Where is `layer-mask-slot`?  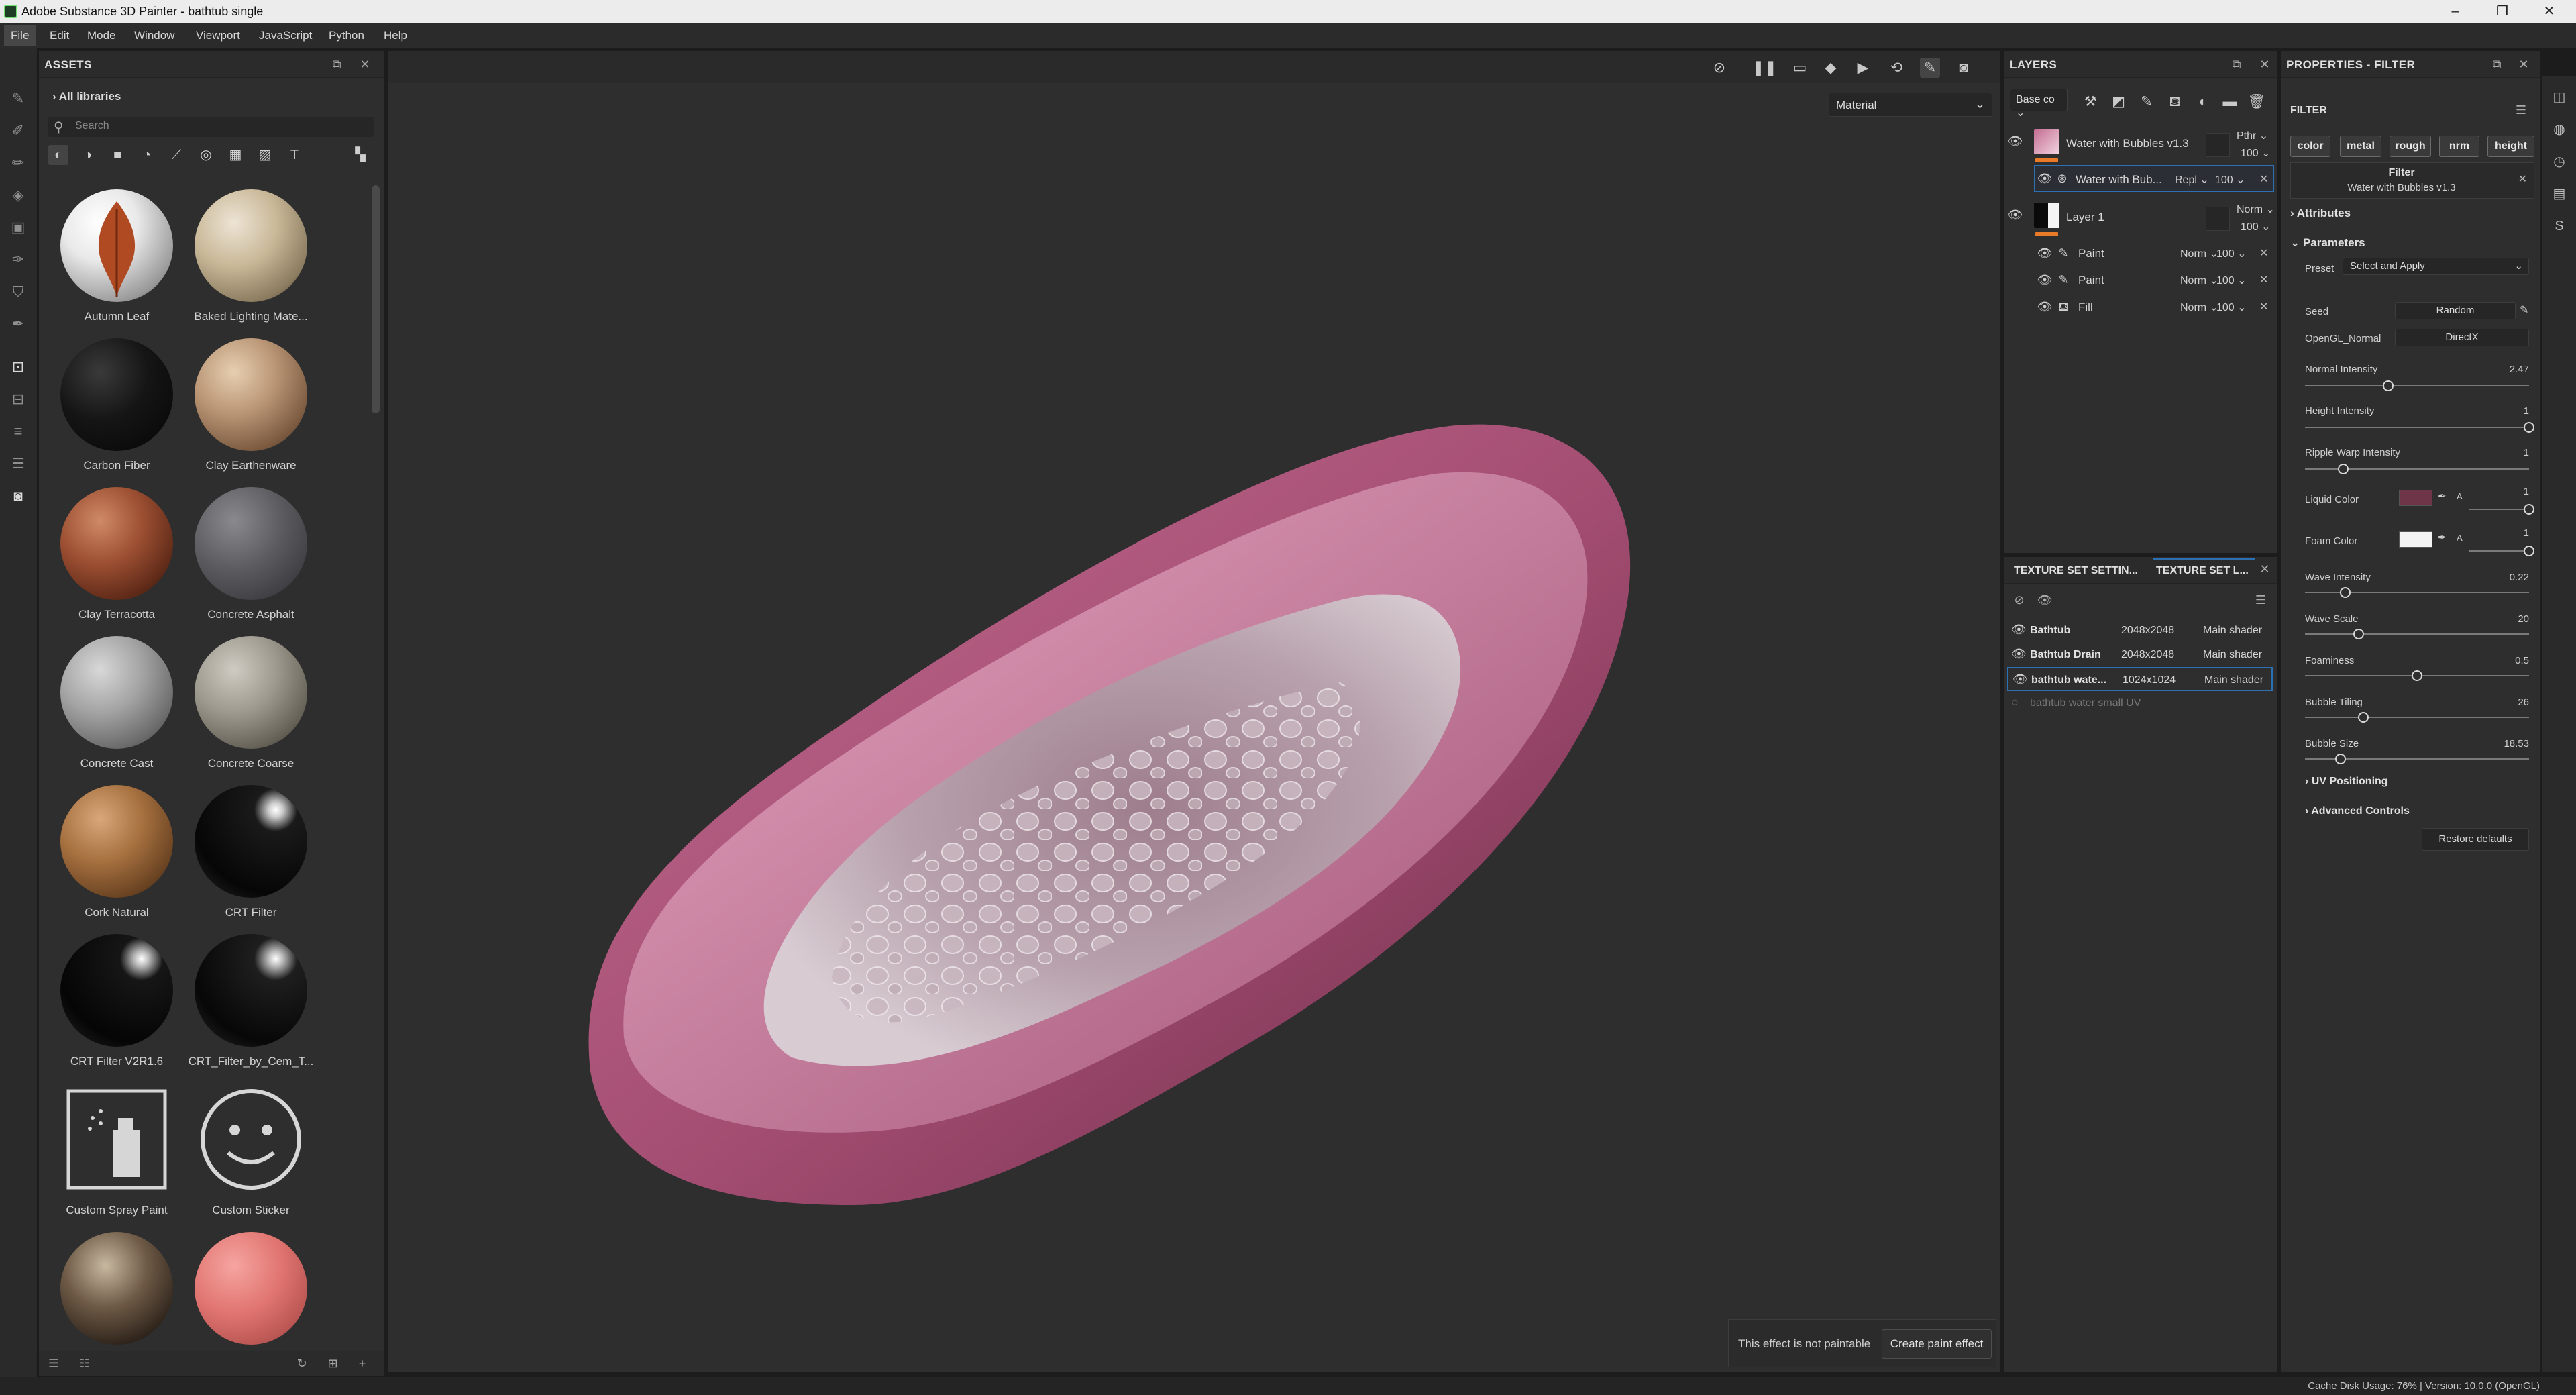 layer-mask-slot is located at coordinates (2218, 219).